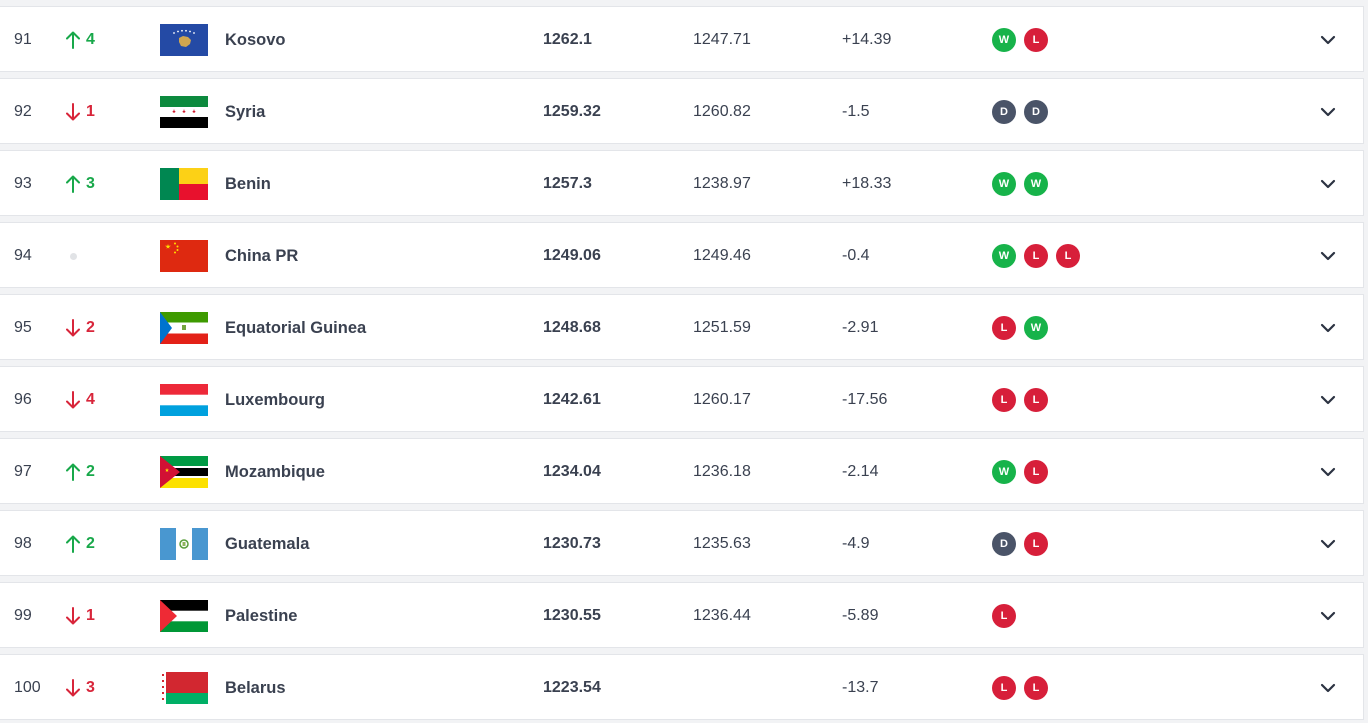 This screenshot has width=1368, height=723. What do you see at coordinates (261, 616) in the screenshot?
I see `country-name: Palestine` at bounding box center [261, 616].